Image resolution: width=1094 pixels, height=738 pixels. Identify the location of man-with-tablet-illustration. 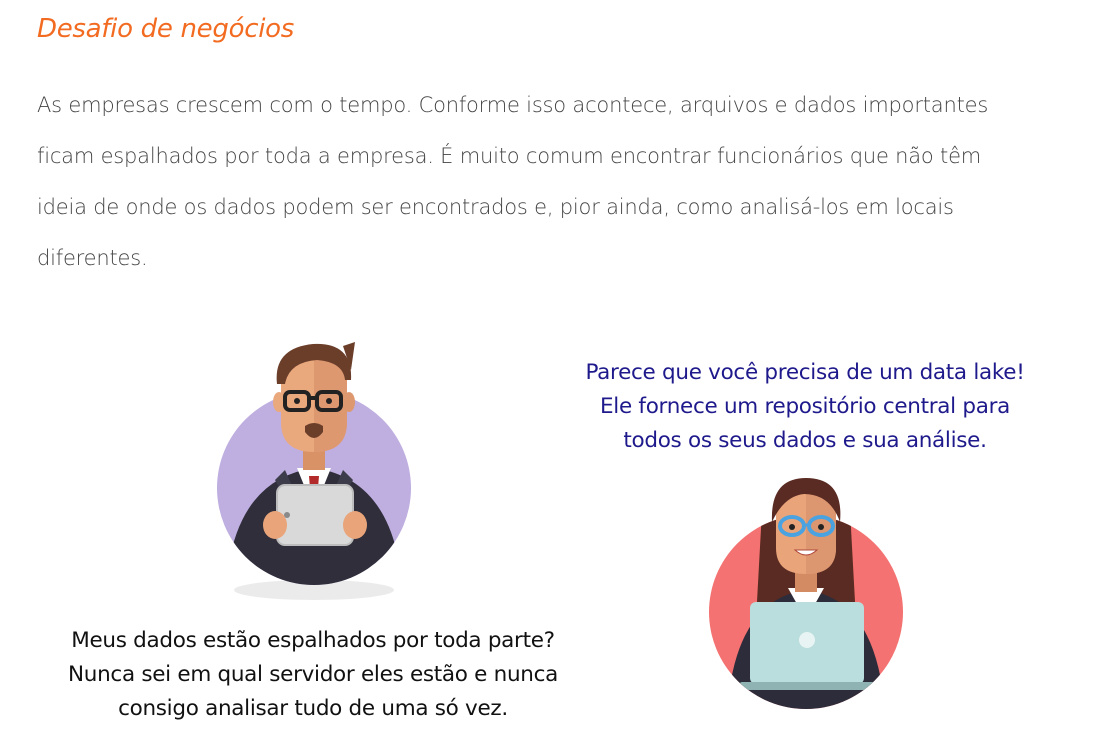
(314, 471).